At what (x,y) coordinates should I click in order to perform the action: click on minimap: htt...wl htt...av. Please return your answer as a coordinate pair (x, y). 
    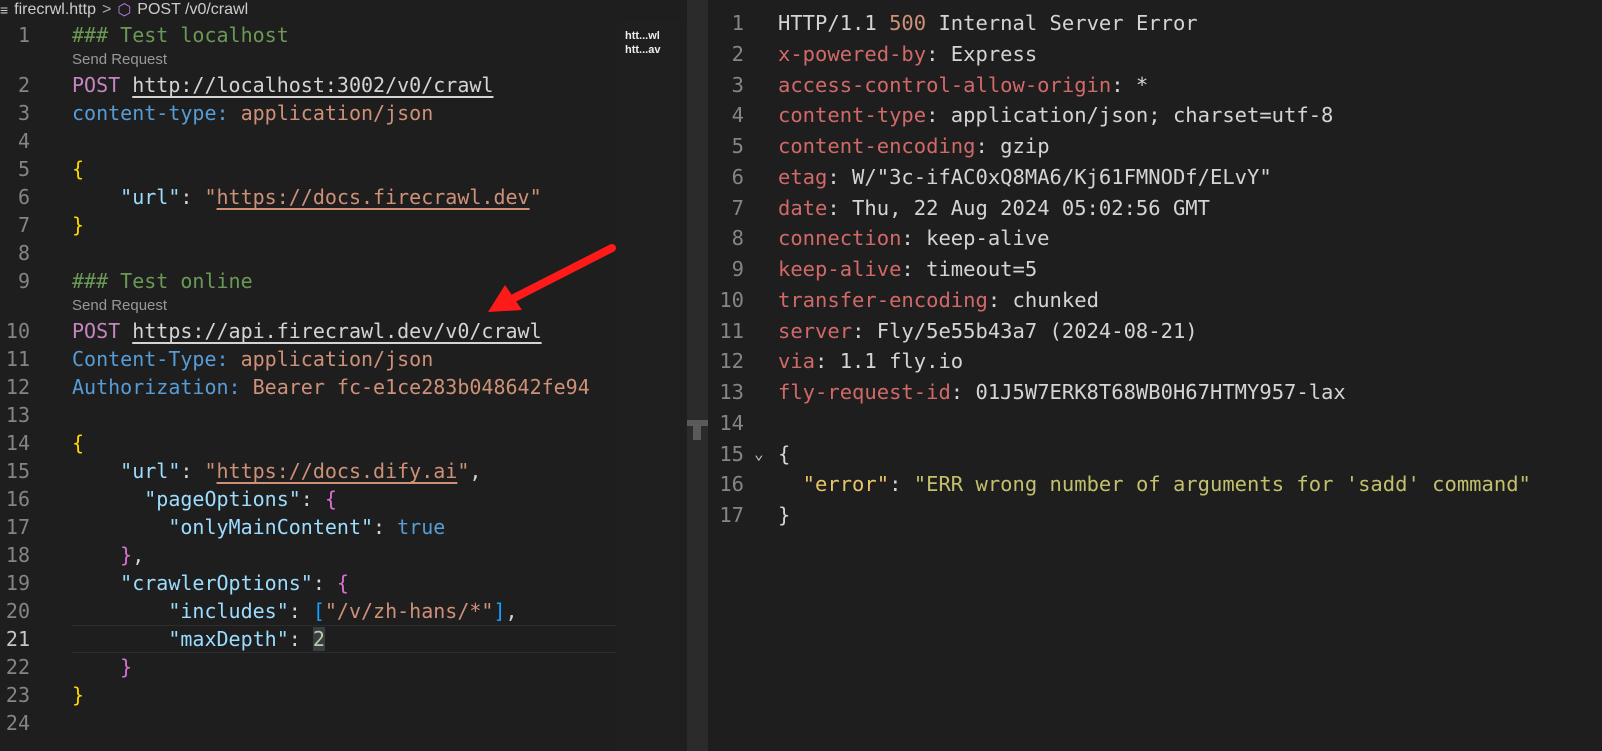
    Looking at the image, I should click on (652, 386).